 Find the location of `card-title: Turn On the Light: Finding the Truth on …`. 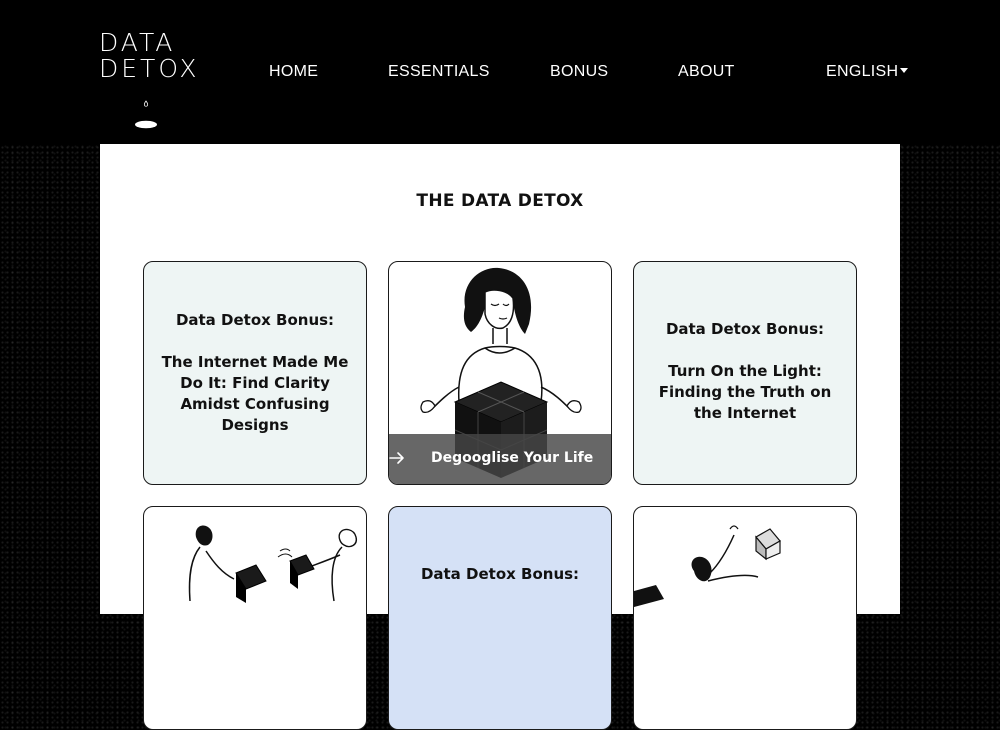

card-title: Turn On the Light: Finding the Truth on … is located at coordinates (745, 392).